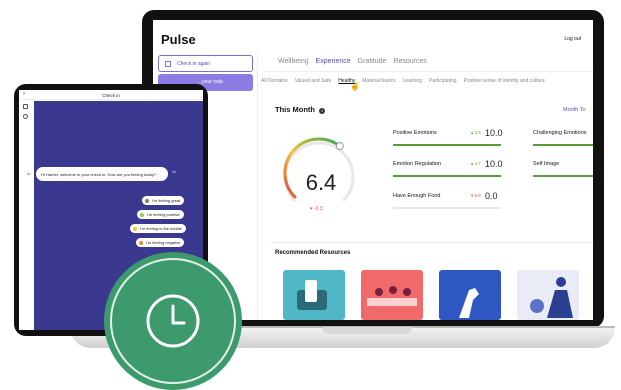 This screenshot has width=621, height=390. Describe the element at coordinates (448, 169) in the screenshot. I see `metric-emotion-regulation: Emotion Regulation ▴ 4.7 10.0` at that location.